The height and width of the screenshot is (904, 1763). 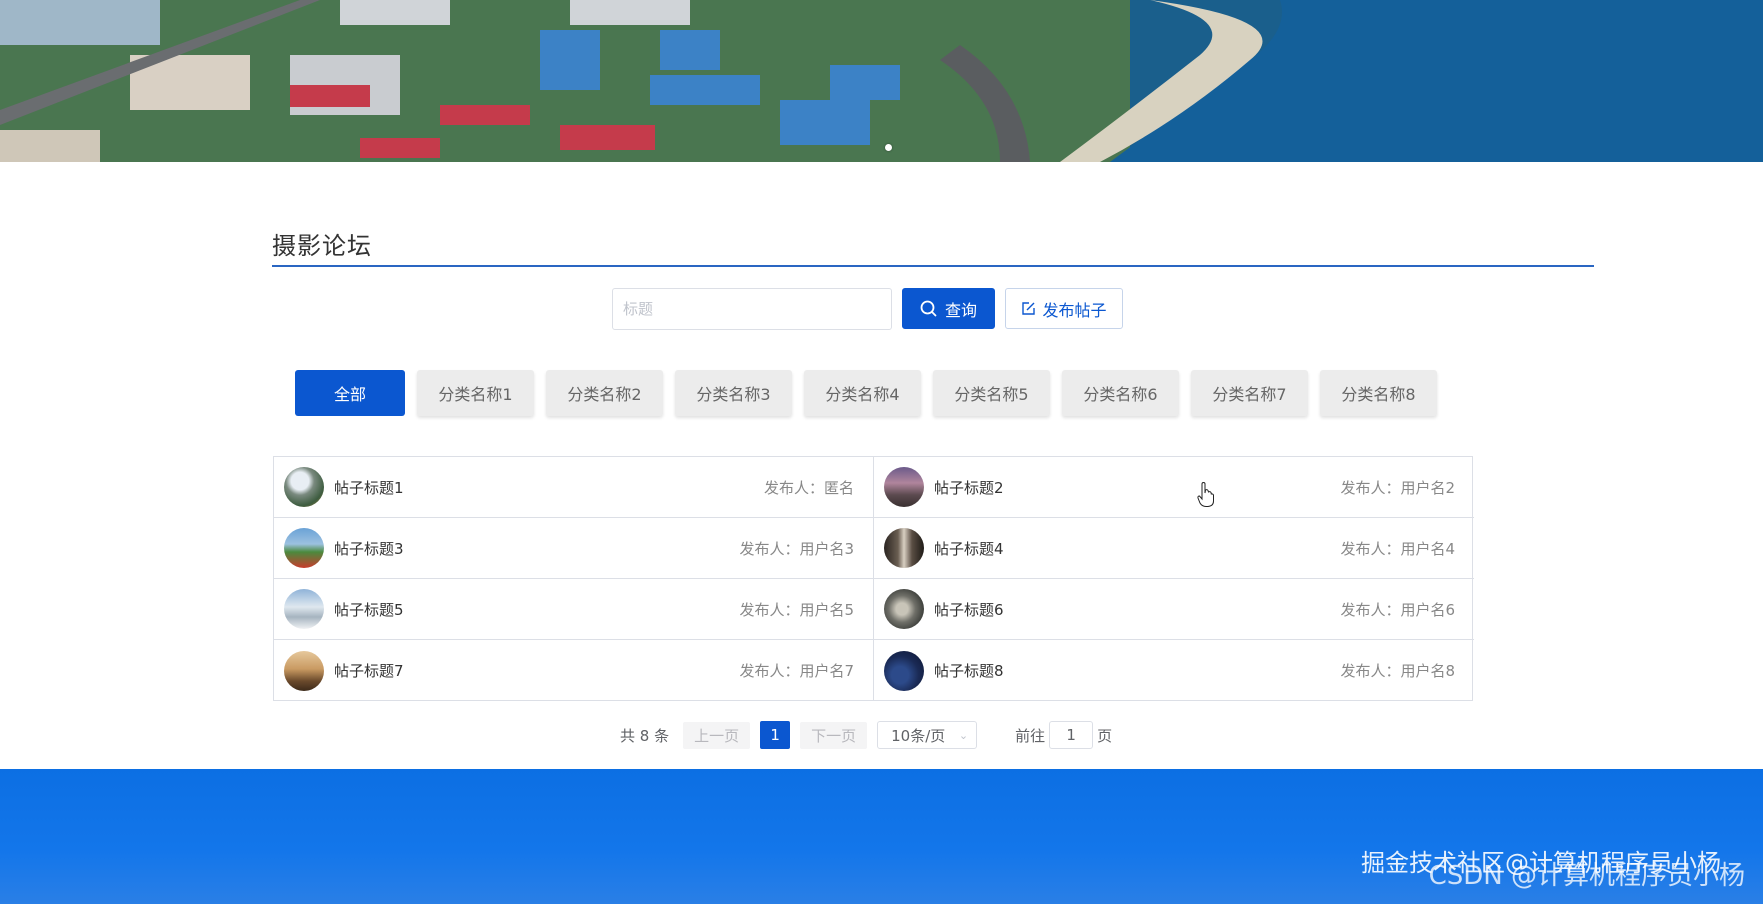 I want to click on post-author: 发布人：用户名4, so click(x=1397, y=548).